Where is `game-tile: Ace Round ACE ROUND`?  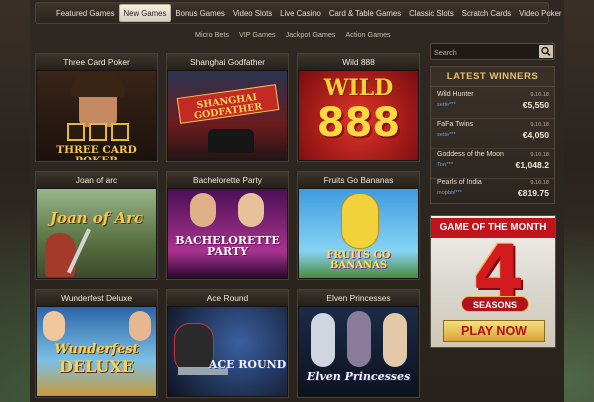
game-tile: Ace Round ACE ROUND is located at coordinates (227, 343).